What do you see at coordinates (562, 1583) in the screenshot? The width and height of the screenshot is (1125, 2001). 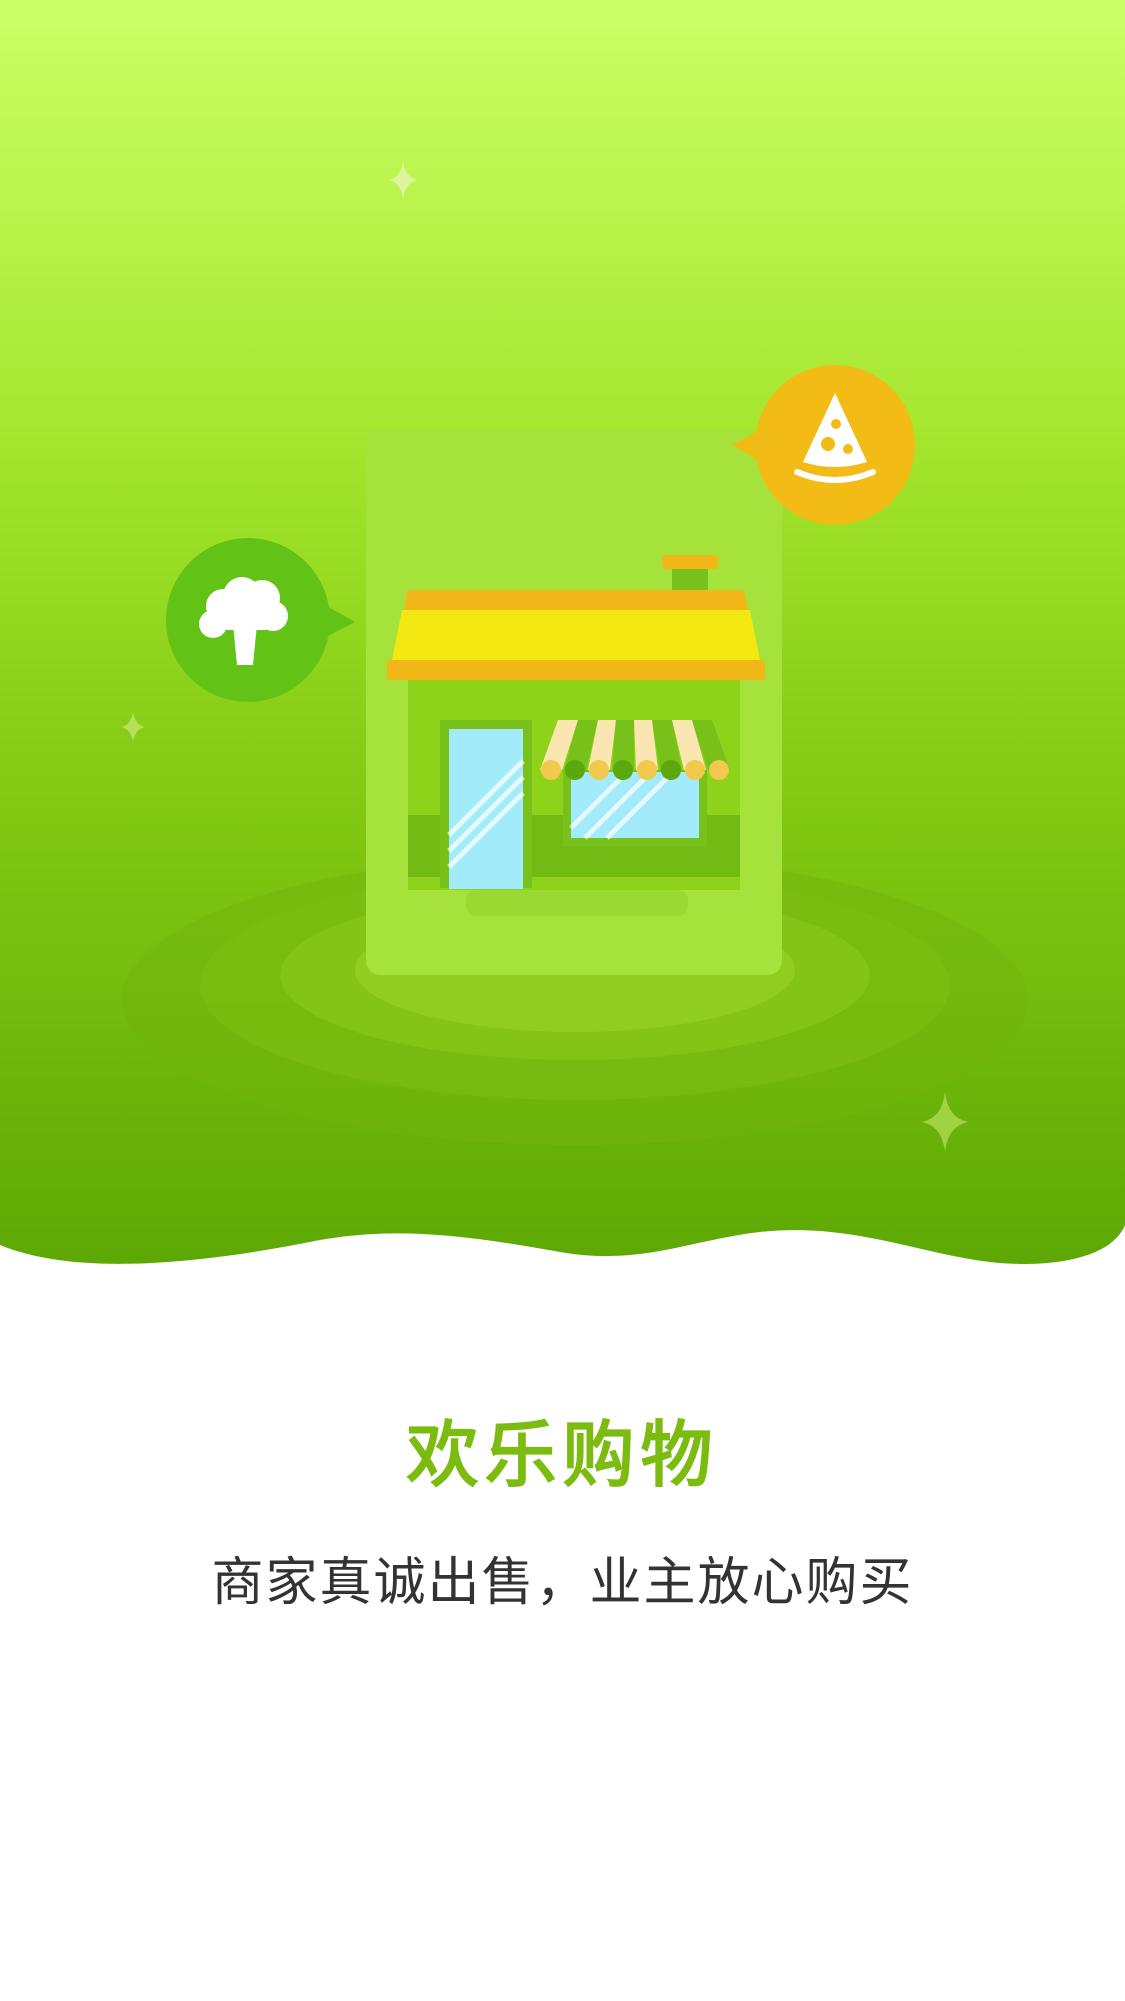 I see `onboarding-subtitle: 商家真诚出售，业主放心购买` at bounding box center [562, 1583].